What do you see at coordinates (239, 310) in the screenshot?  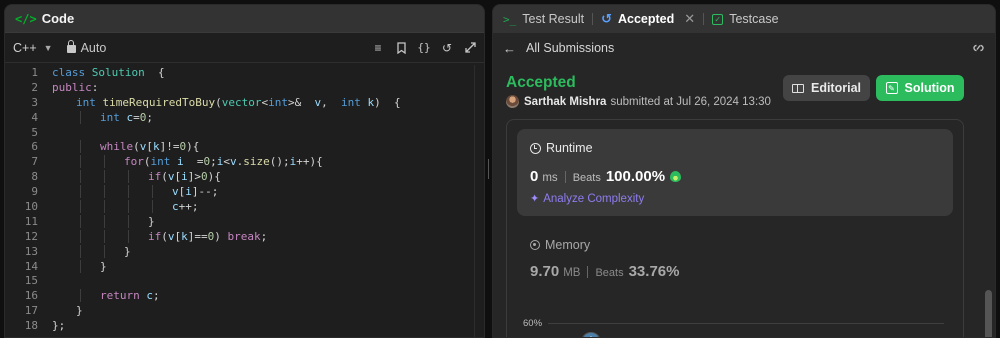 I see `code-line: 17}` at bounding box center [239, 310].